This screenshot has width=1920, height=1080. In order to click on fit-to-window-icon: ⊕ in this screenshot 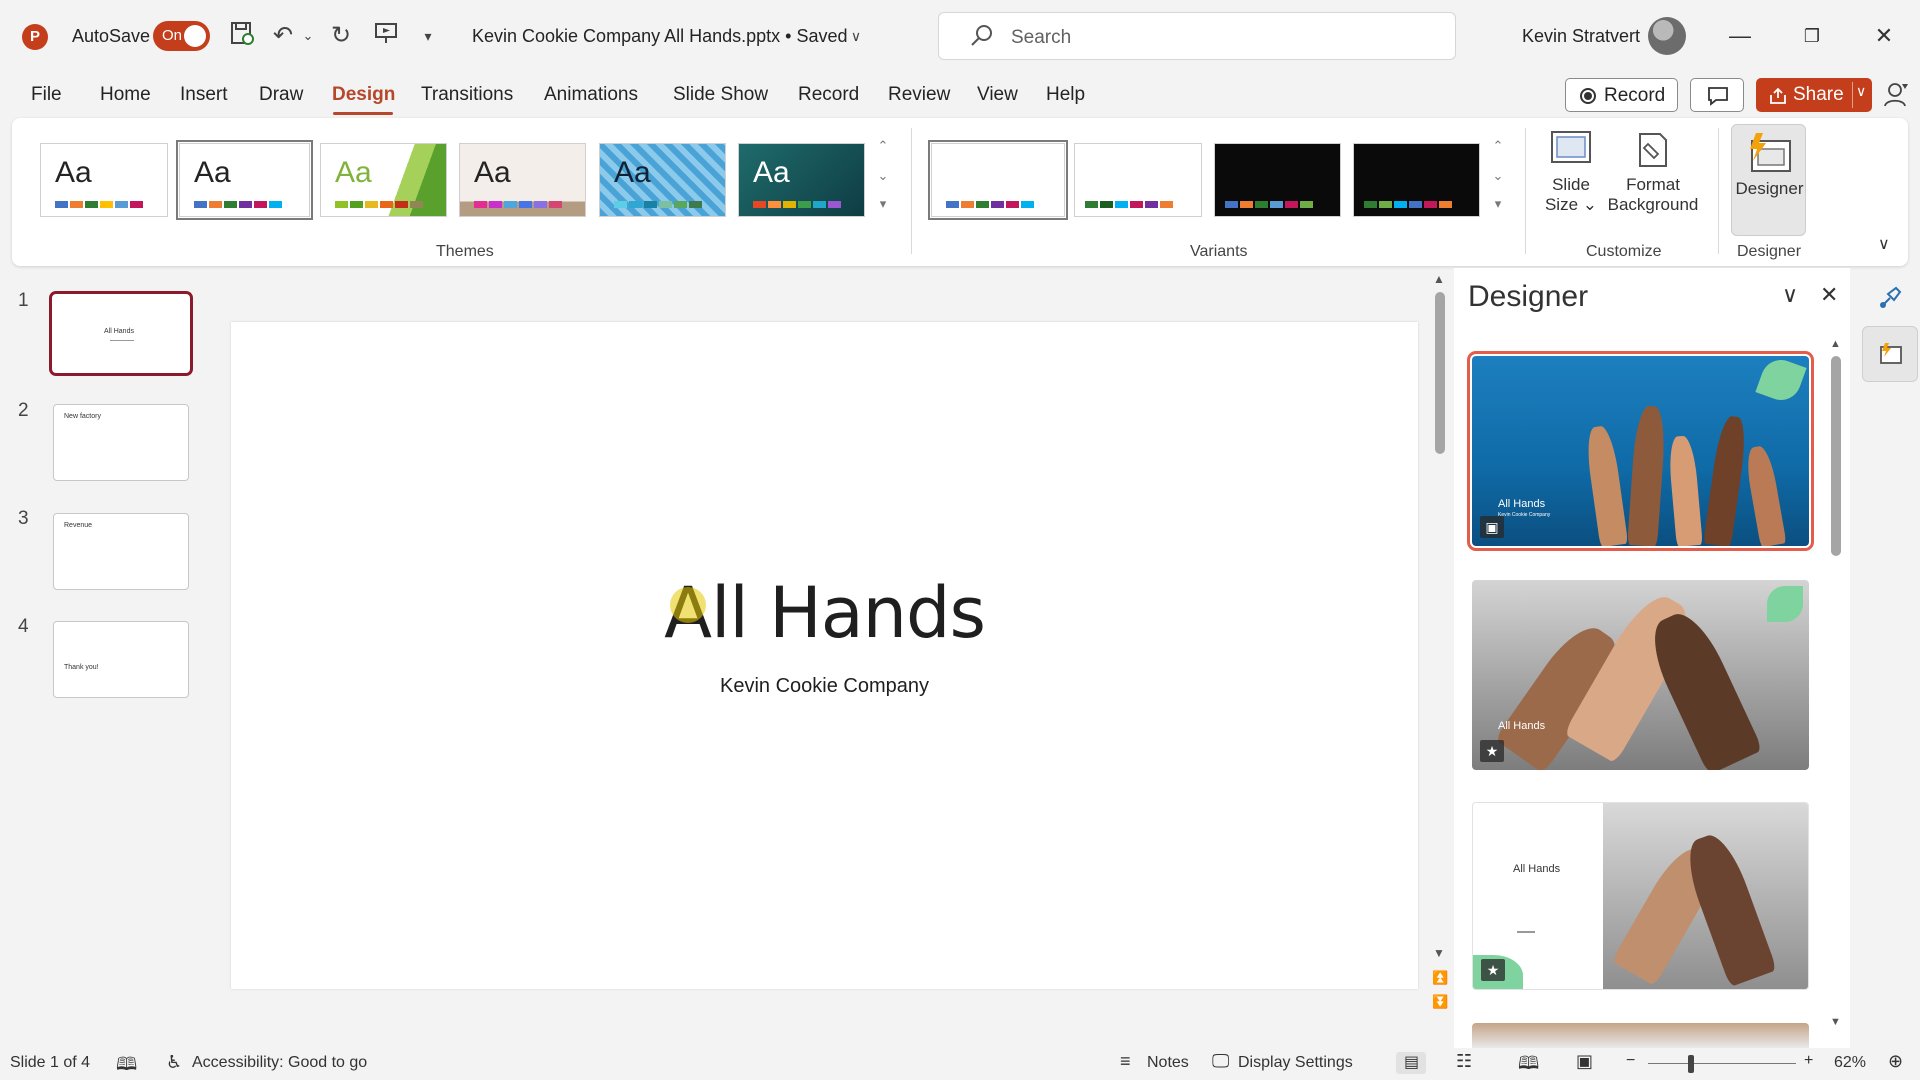, I will do `click(1895, 1061)`.